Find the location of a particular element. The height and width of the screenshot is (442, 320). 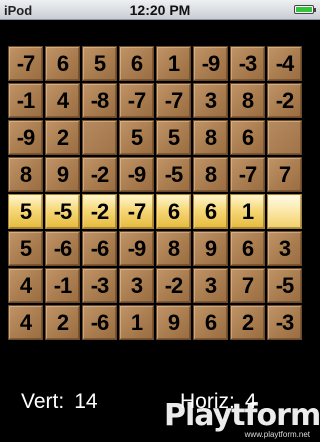

battery-level is located at coordinates (304, 9).